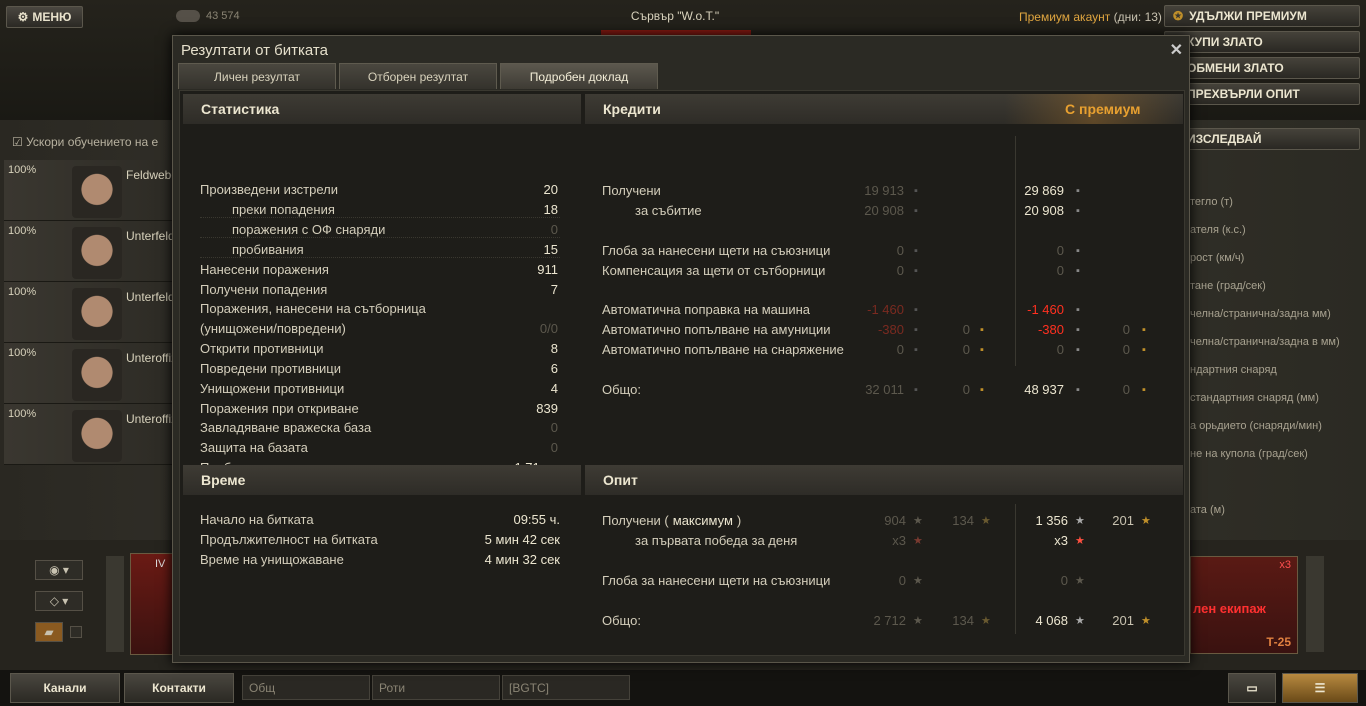  Describe the element at coordinates (1320, 688) in the screenshot. I see `notifications-button: ☰` at that location.